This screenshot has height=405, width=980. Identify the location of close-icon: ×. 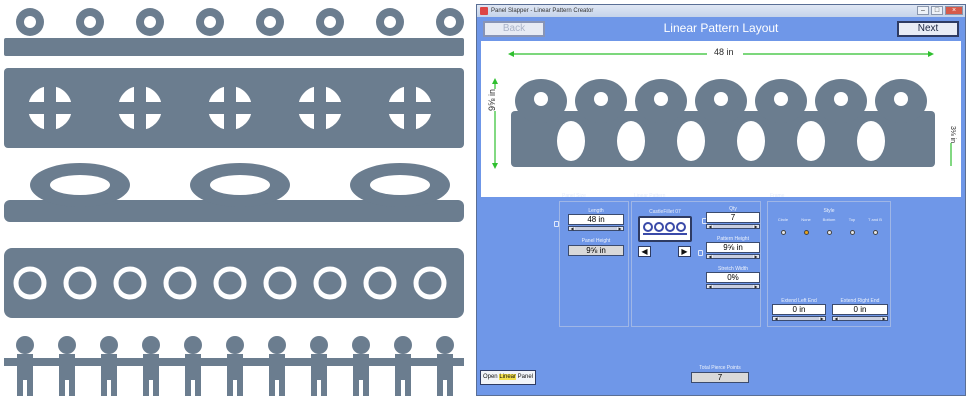
(954, 10).